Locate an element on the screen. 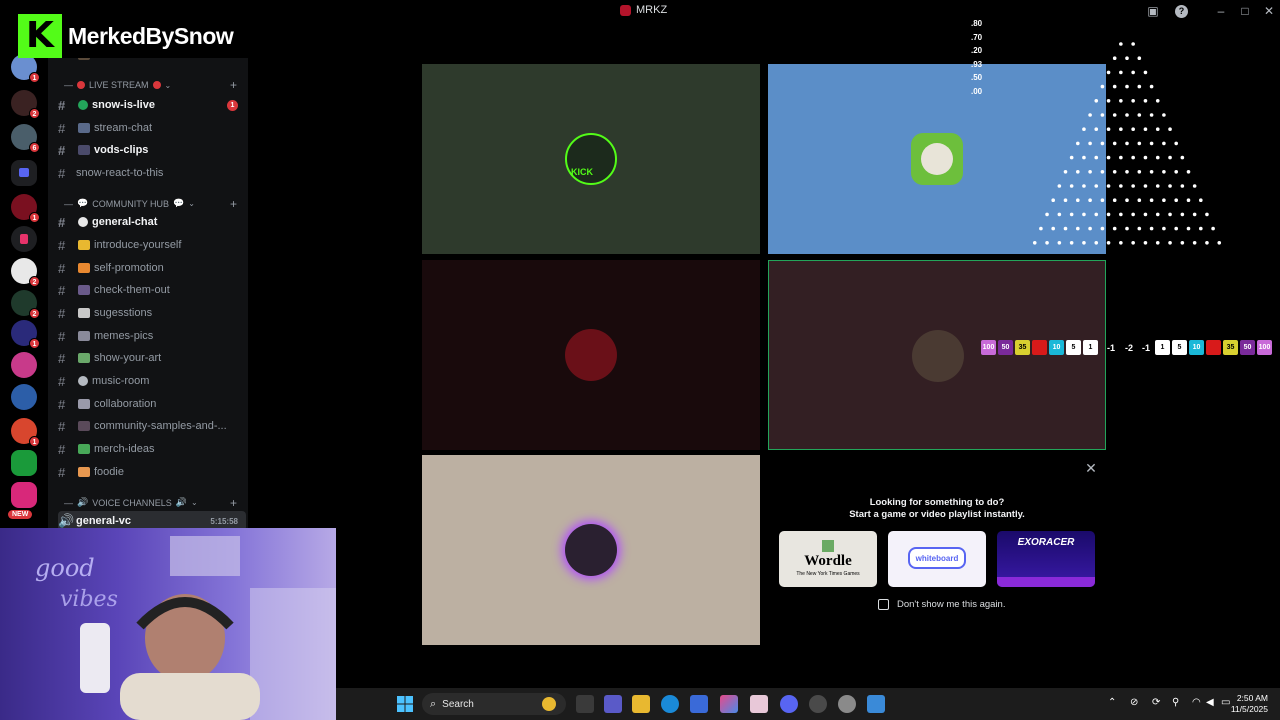 This screenshot has height=720, width=1280. network-icon: ⊘ is located at coordinates (1134, 702).